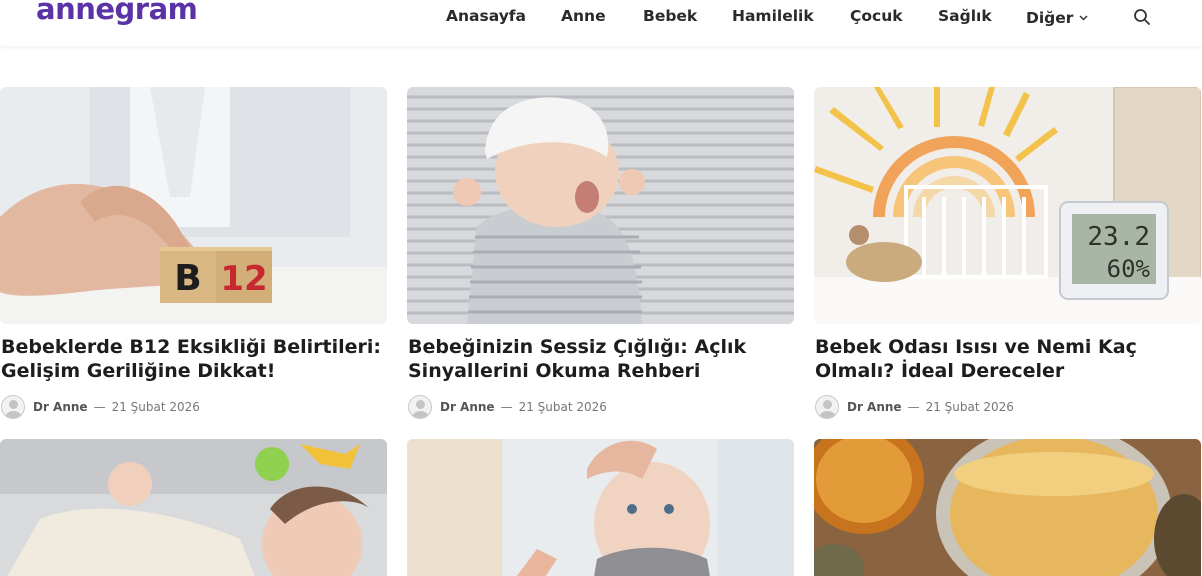 The image size is (1202, 576). Describe the element at coordinates (1083, 16) in the screenshot. I see `chevron-down-icon` at that location.